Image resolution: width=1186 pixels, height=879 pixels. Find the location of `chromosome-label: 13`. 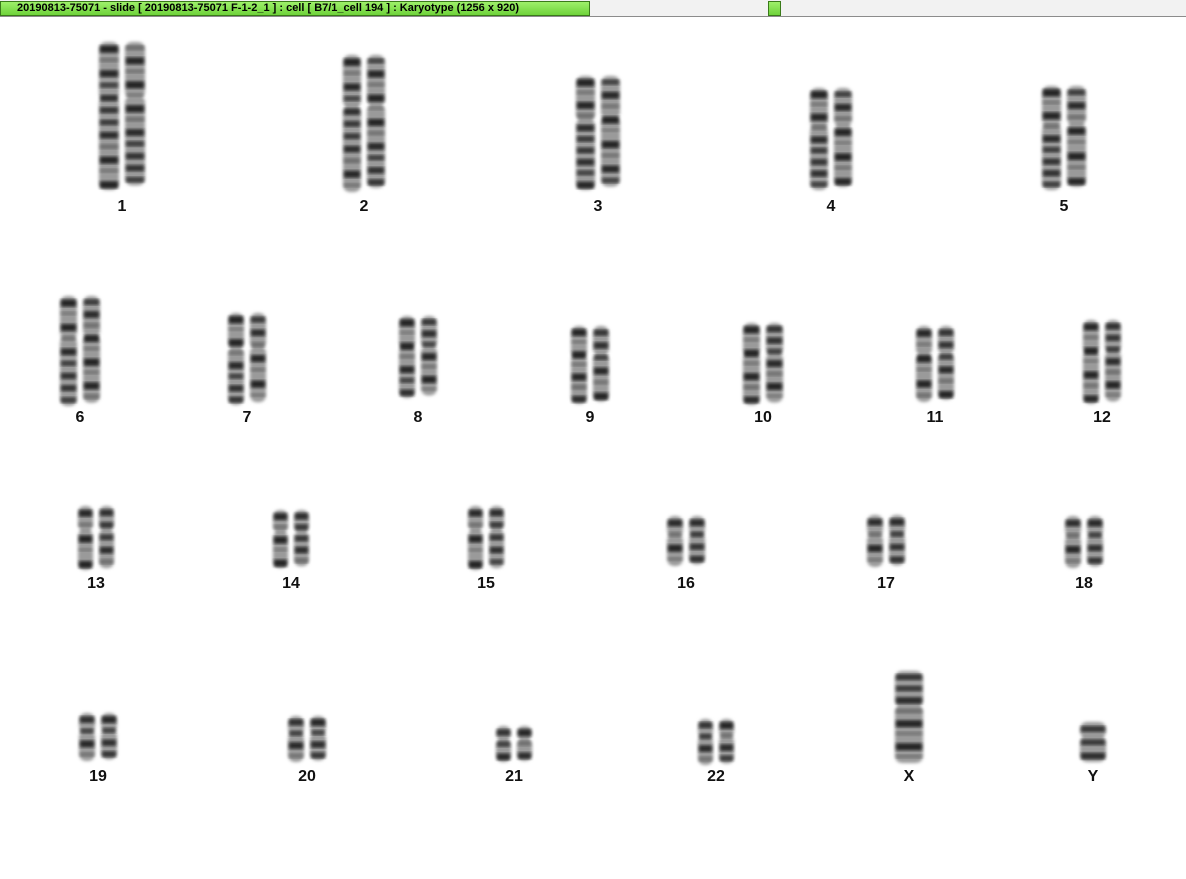

chromosome-label: 13 is located at coordinates (96, 583).